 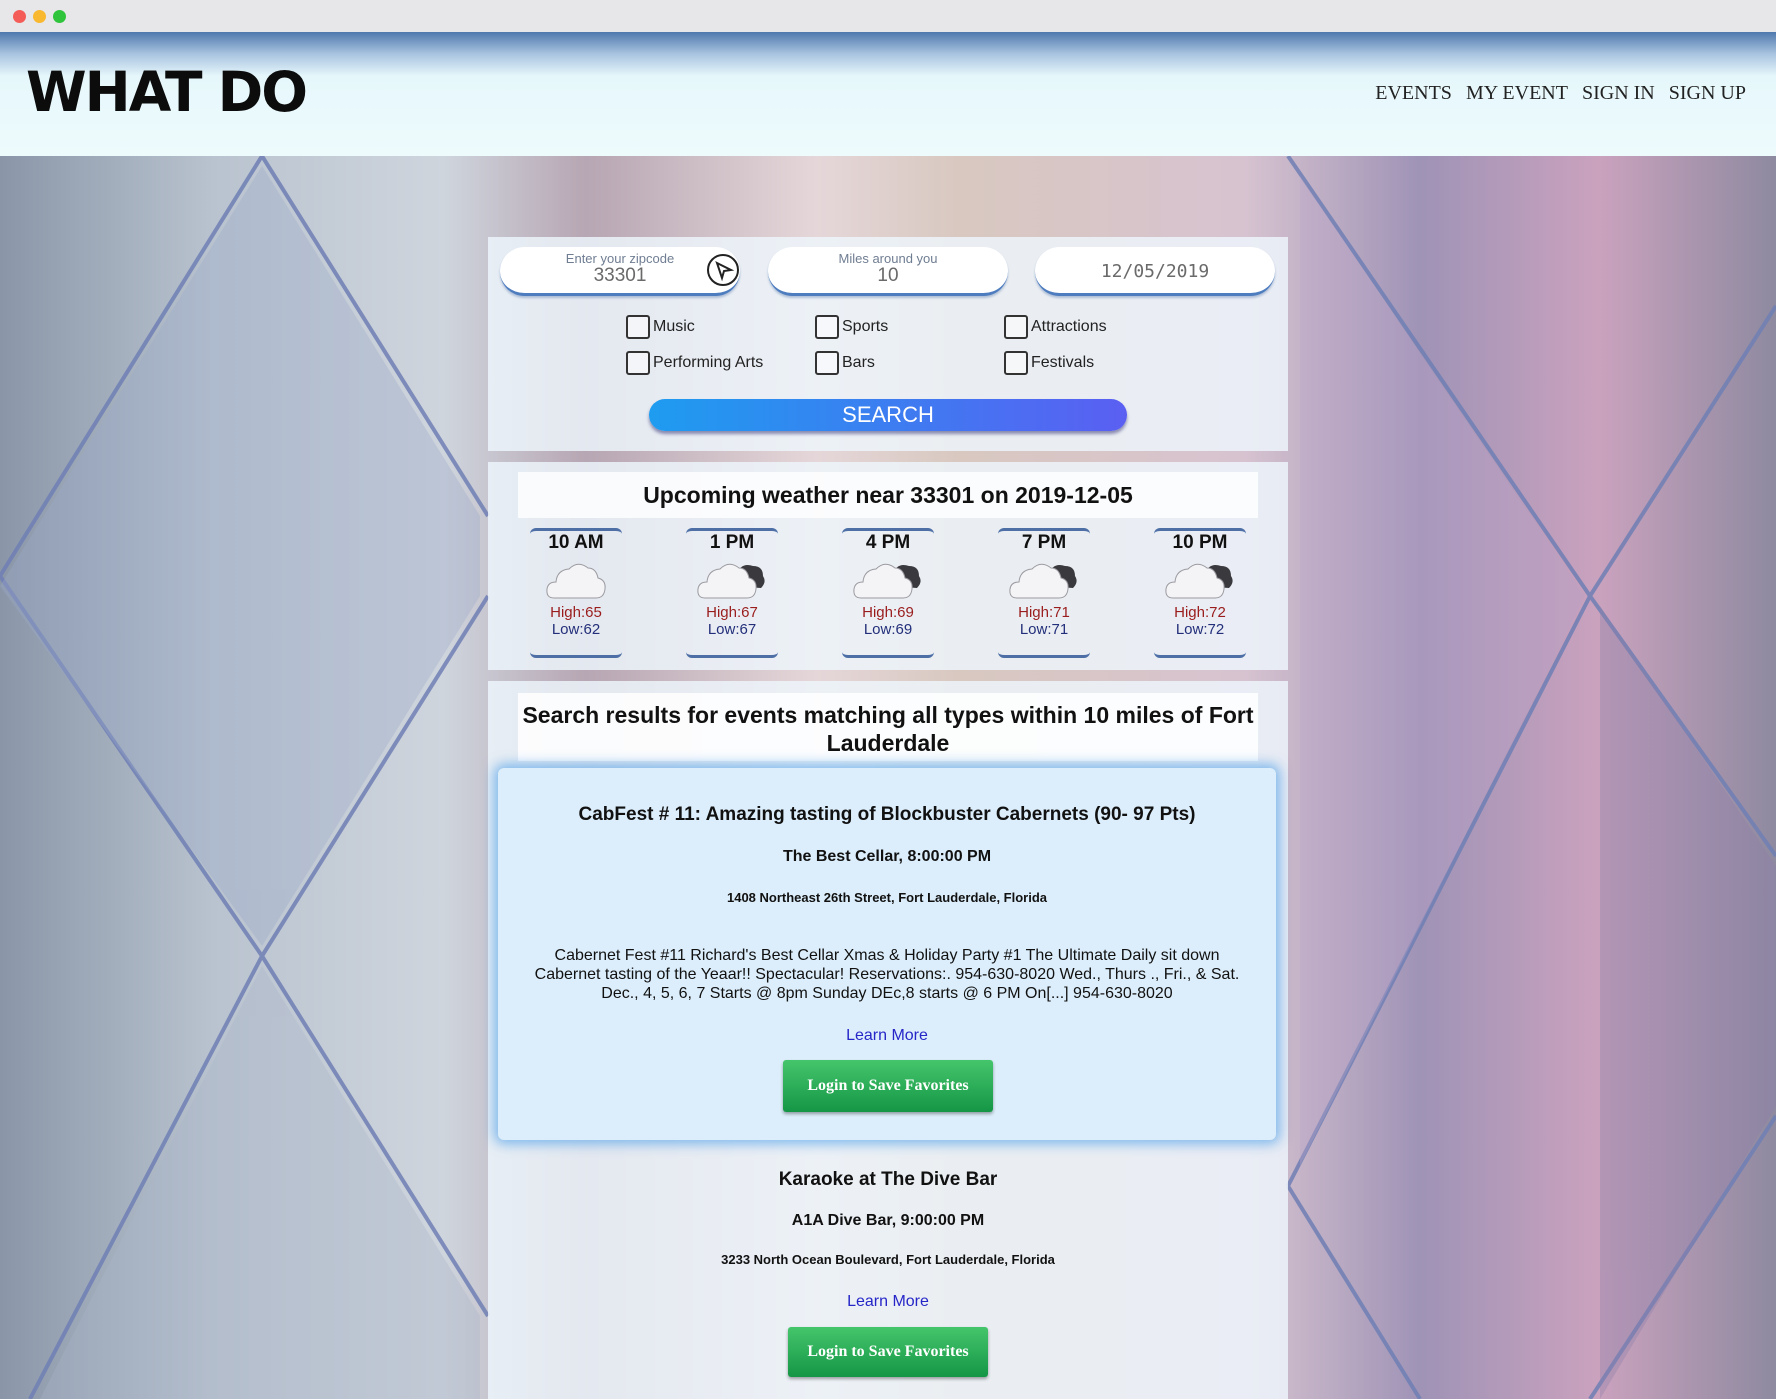 I want to click on maximize-window-dot, so click(x=59, y=16).